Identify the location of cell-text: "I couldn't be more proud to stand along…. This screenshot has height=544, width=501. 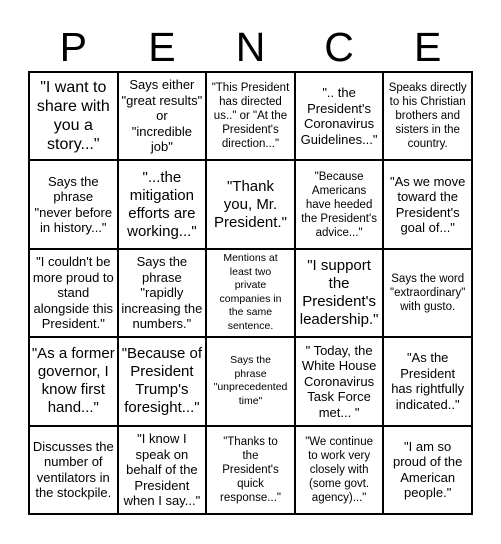
(73, 293).